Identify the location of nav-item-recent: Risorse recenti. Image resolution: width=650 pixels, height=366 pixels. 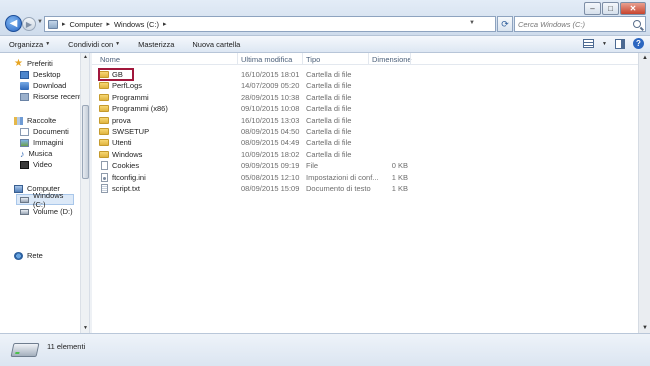
(51, 96).